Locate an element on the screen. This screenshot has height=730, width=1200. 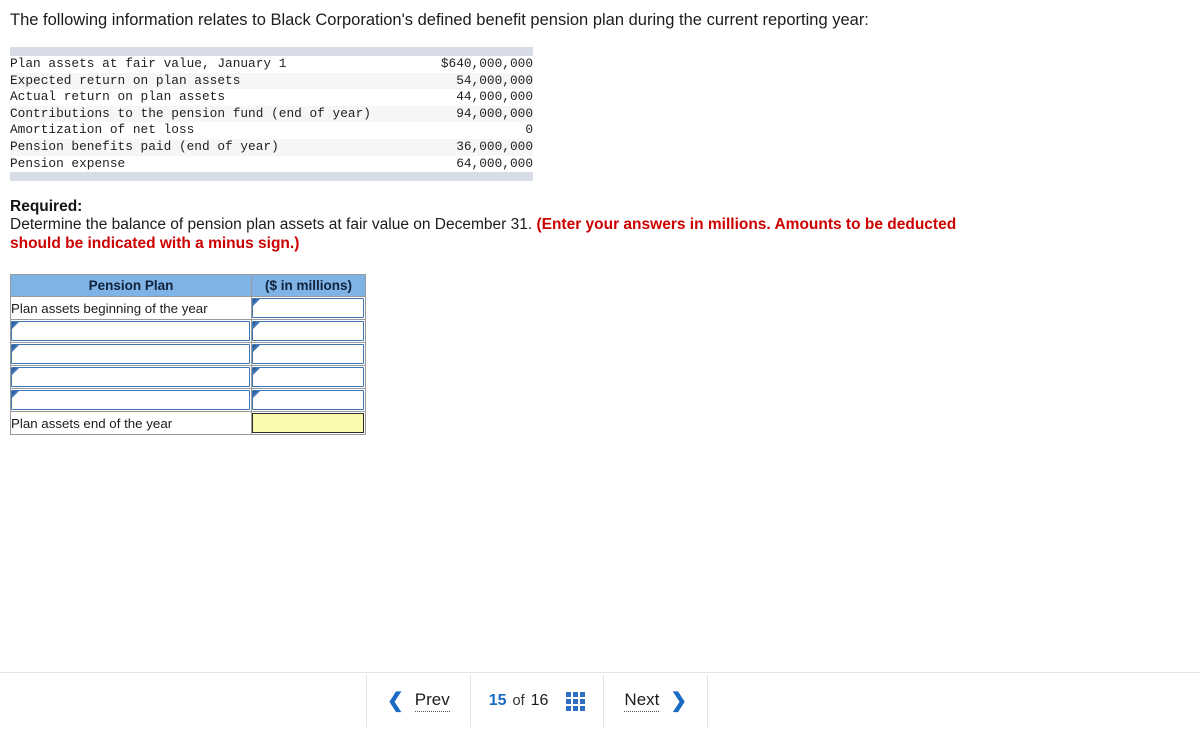
navigation-controls: ❮ Prev 15 of 16 Next ❯ is located at coordinates (537, 701).